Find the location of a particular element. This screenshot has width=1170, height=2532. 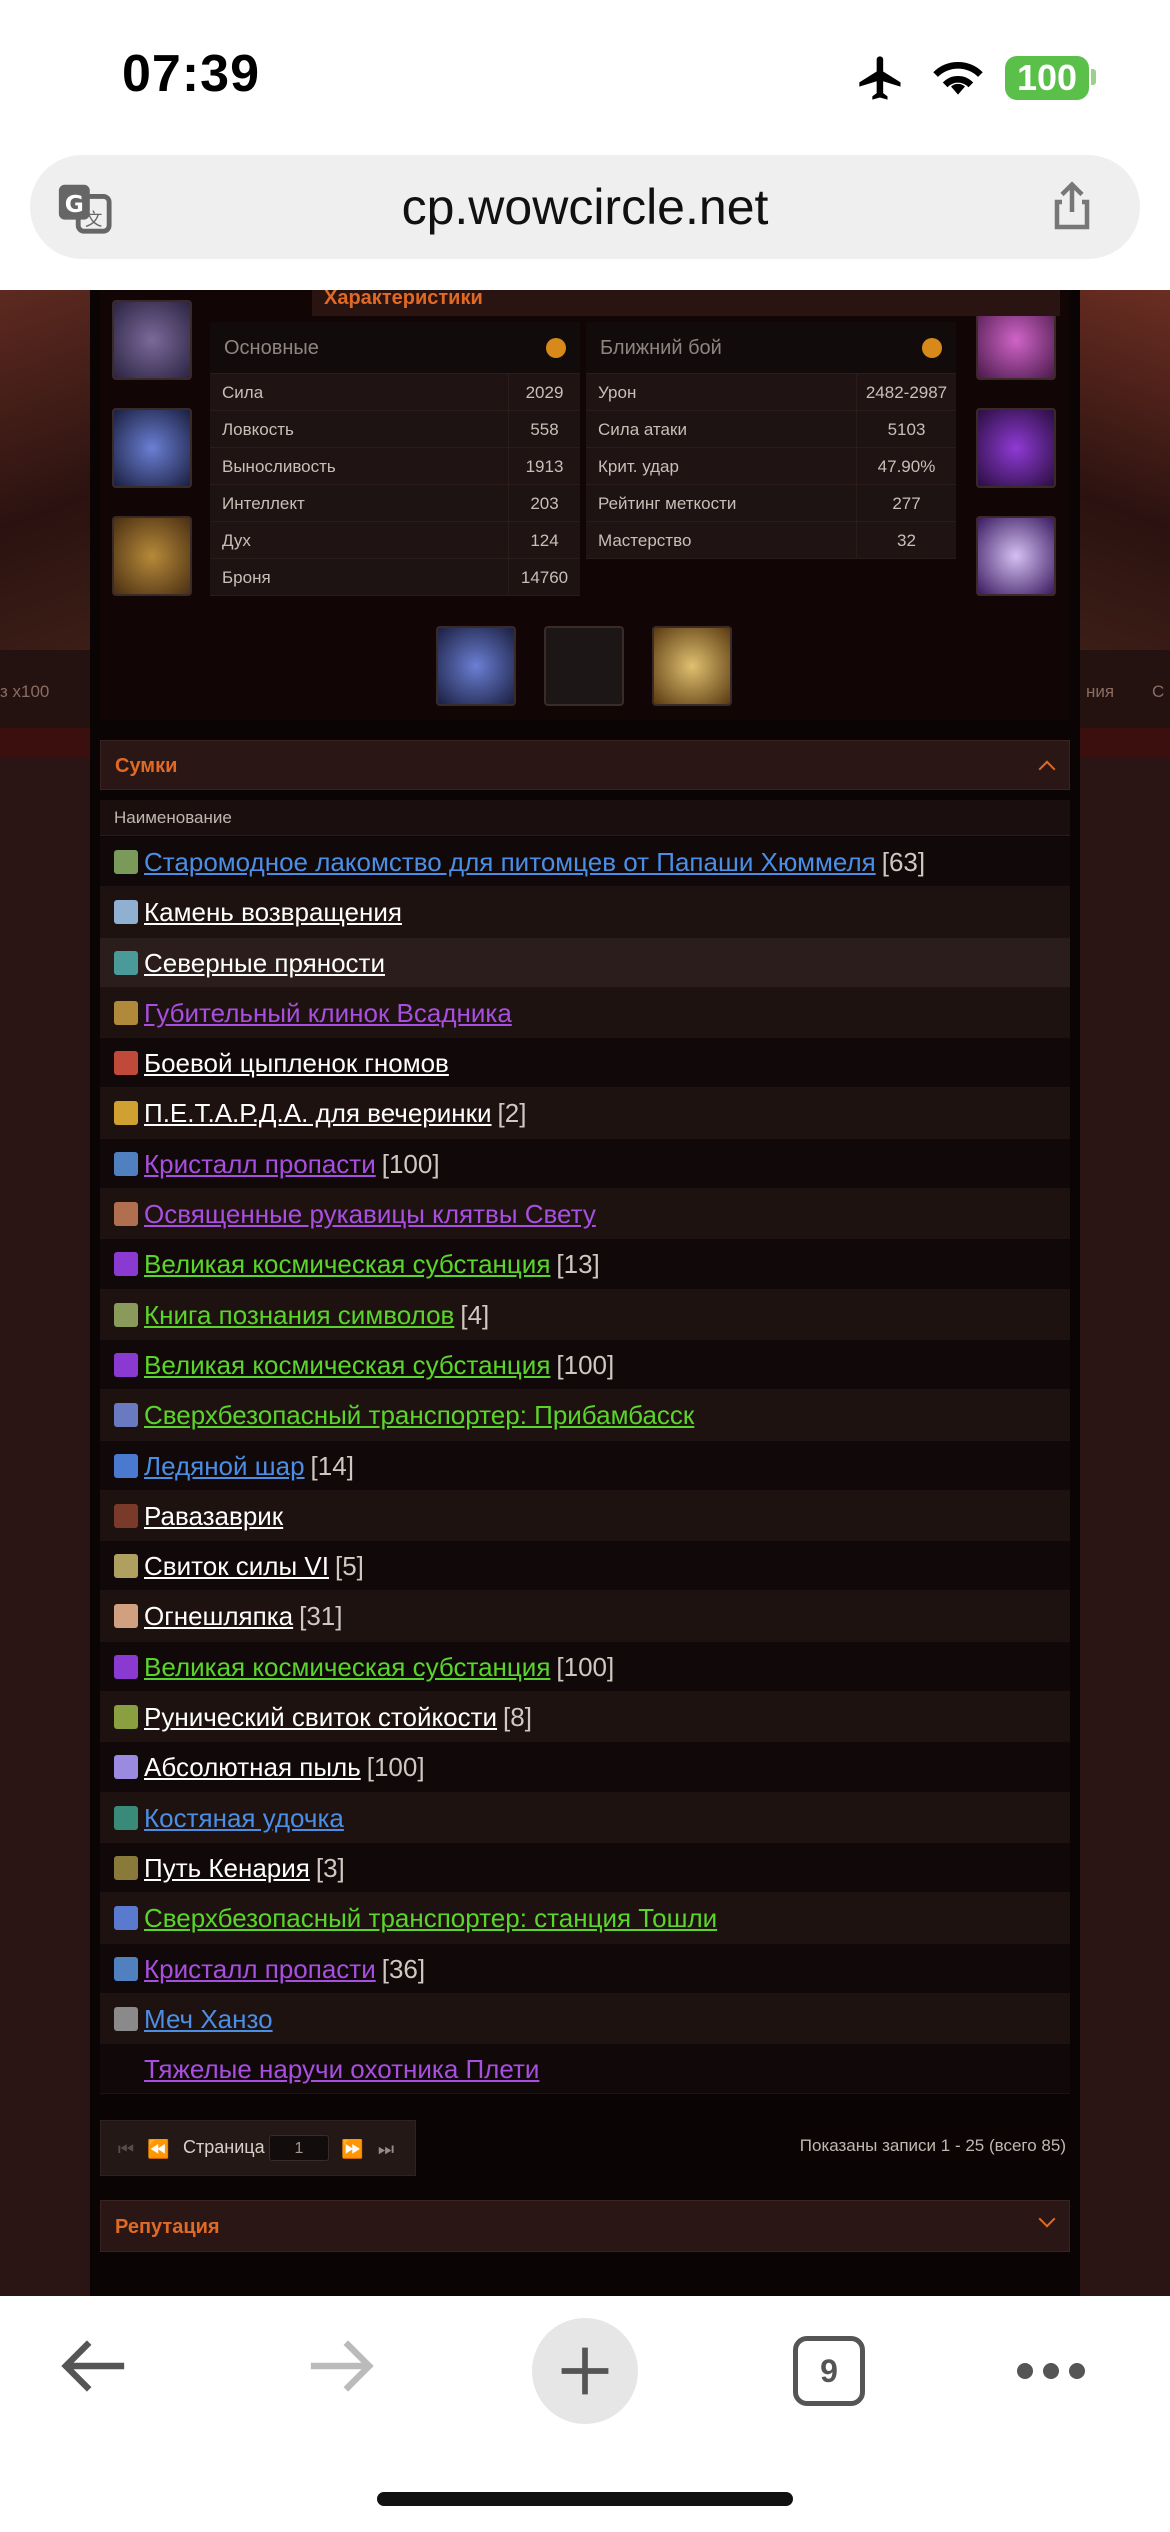

item-link: Меч Ханзо is located at coordinates (208, 2019).